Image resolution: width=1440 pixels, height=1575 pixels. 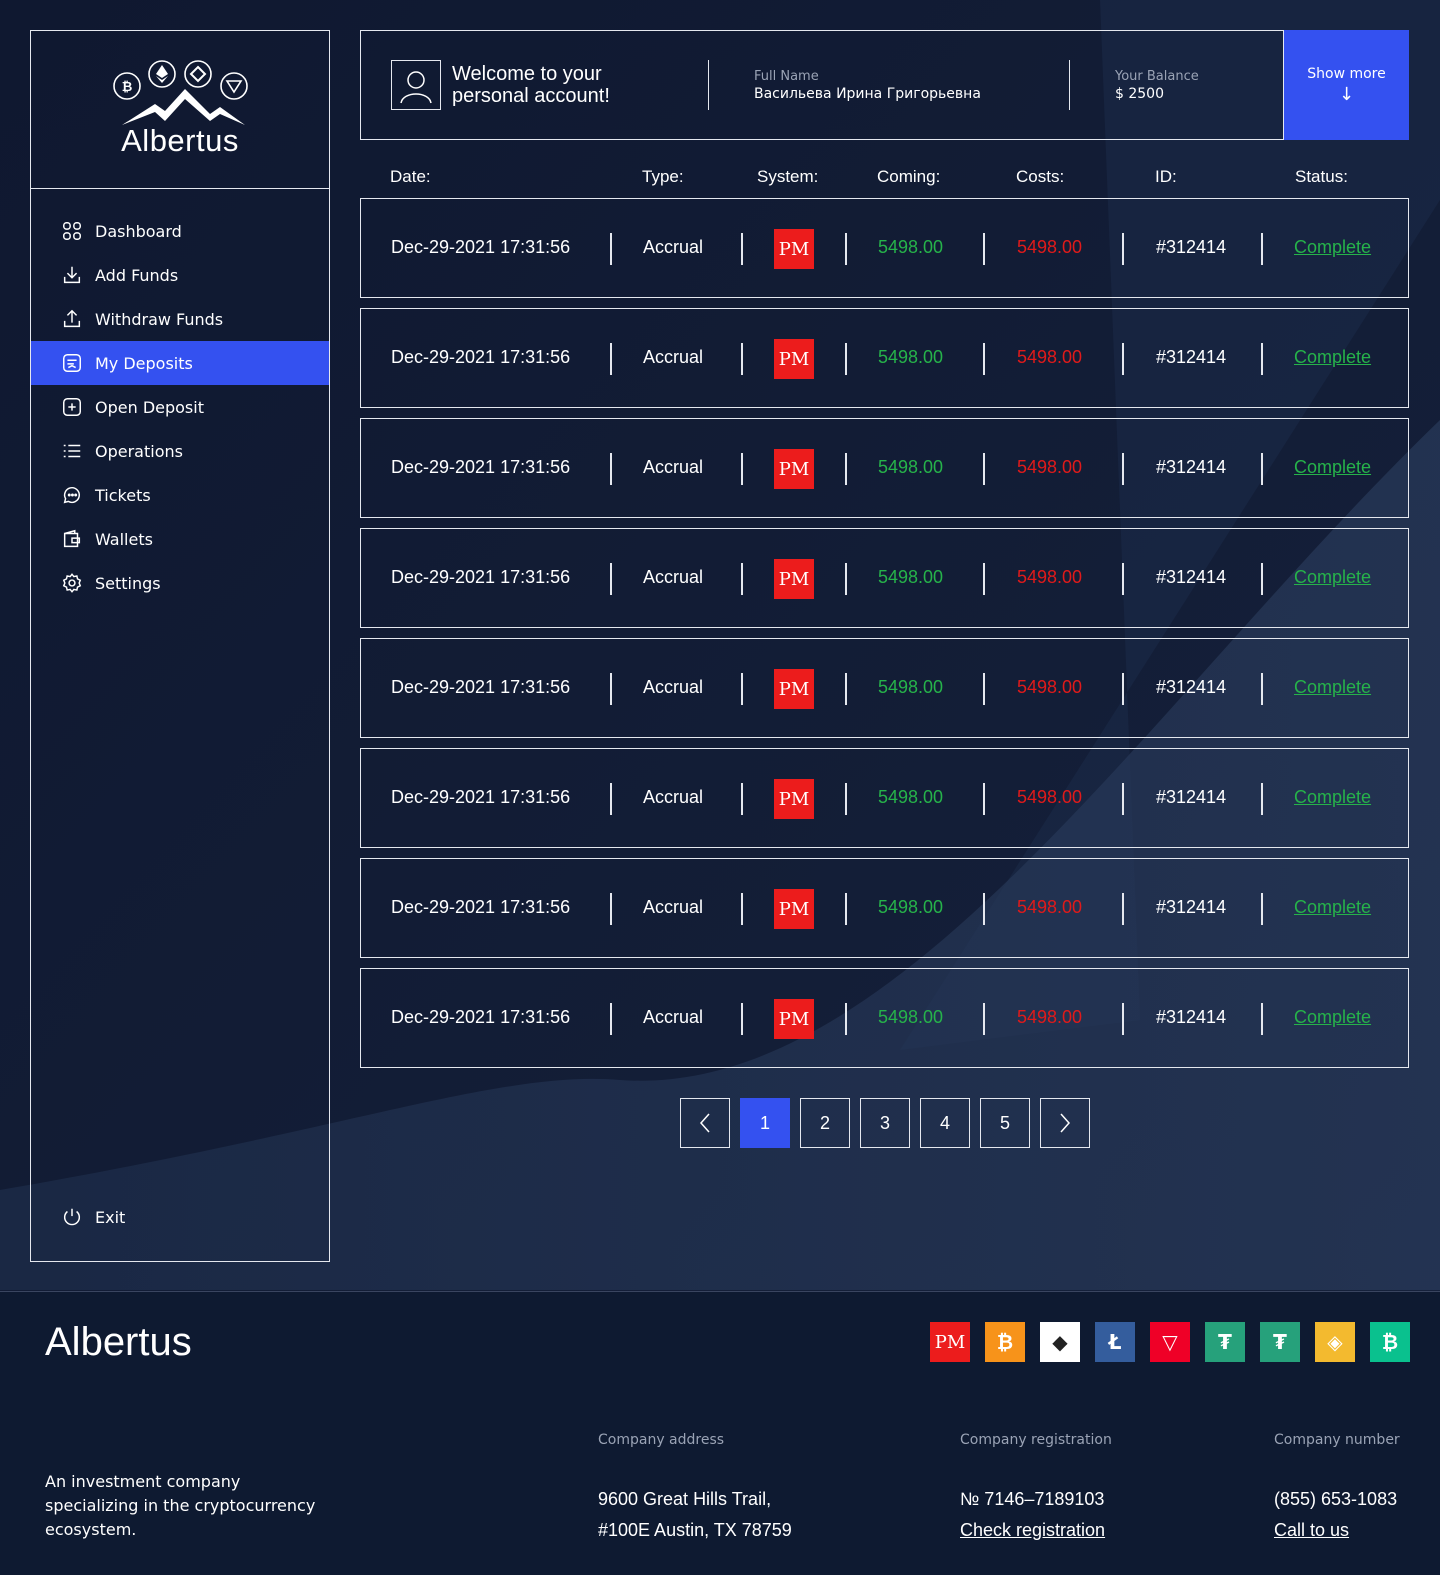 I want to click on ethereum-icon: ◆, so click(x=1060, y=1342).